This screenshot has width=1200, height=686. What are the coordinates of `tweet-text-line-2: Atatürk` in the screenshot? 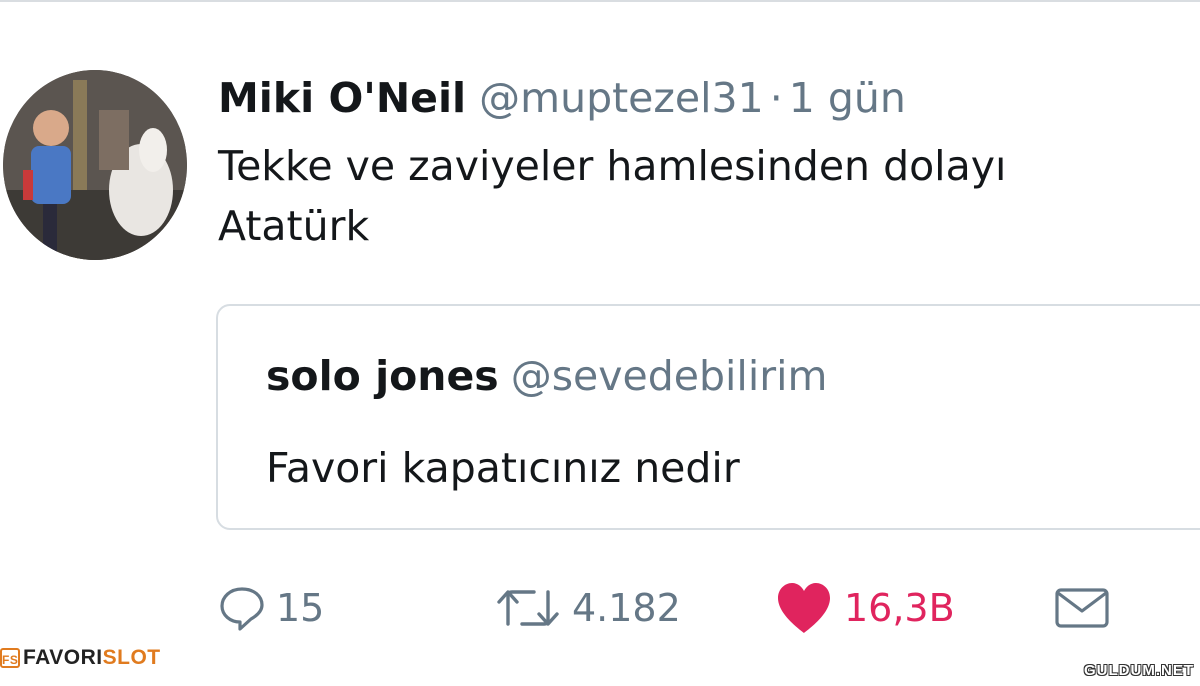 It's located at (294, 226).